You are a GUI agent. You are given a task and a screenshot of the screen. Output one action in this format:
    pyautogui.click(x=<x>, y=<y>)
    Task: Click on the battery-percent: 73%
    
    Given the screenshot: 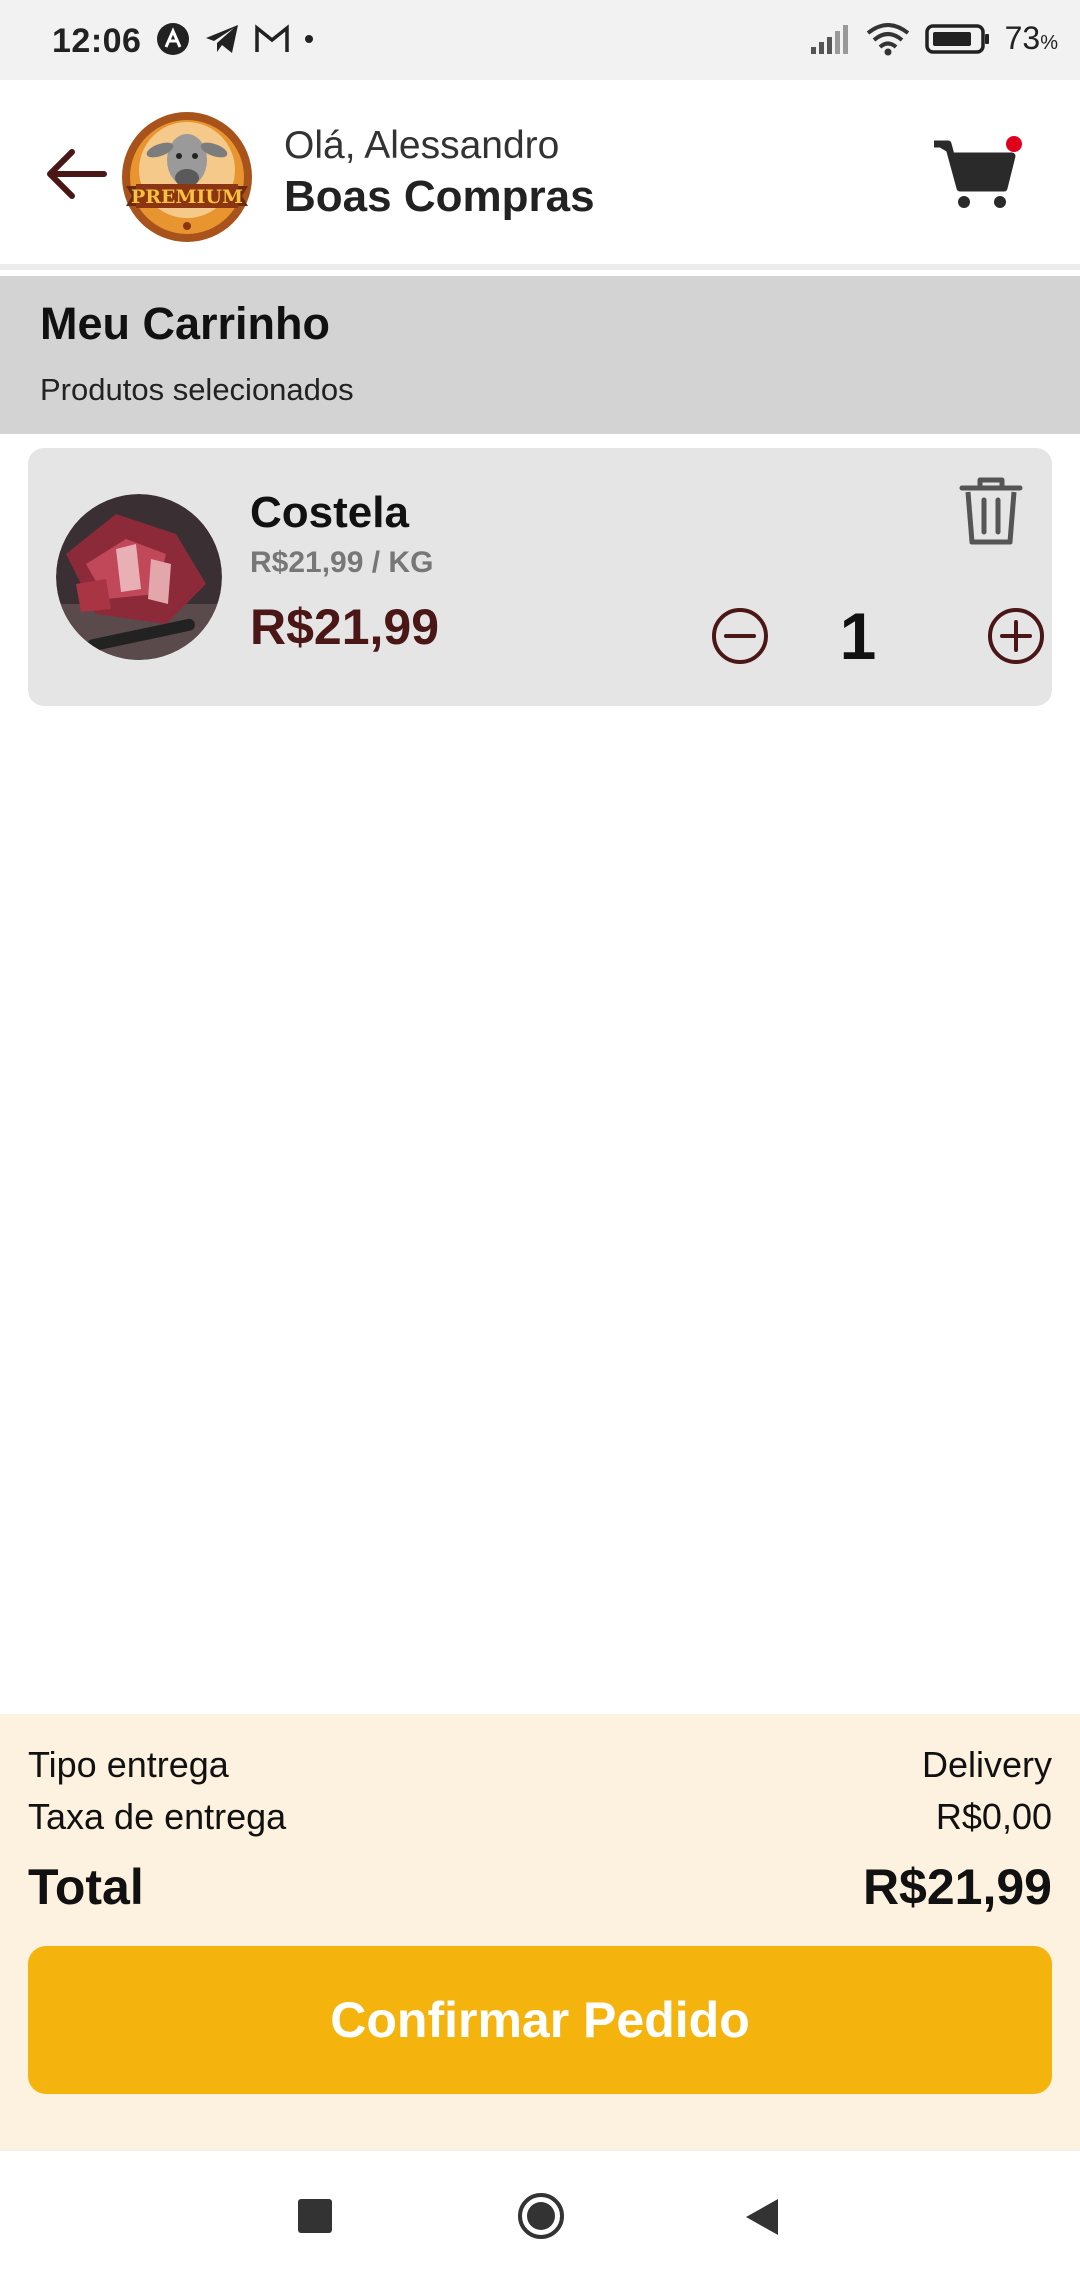 What is the action you would take?
    pyautogui.click(x=1031, y=38)
    